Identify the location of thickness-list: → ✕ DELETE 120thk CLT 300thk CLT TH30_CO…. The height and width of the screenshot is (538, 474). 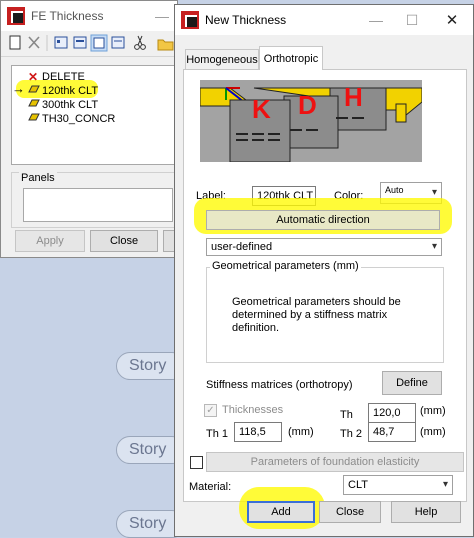
(93, 115).